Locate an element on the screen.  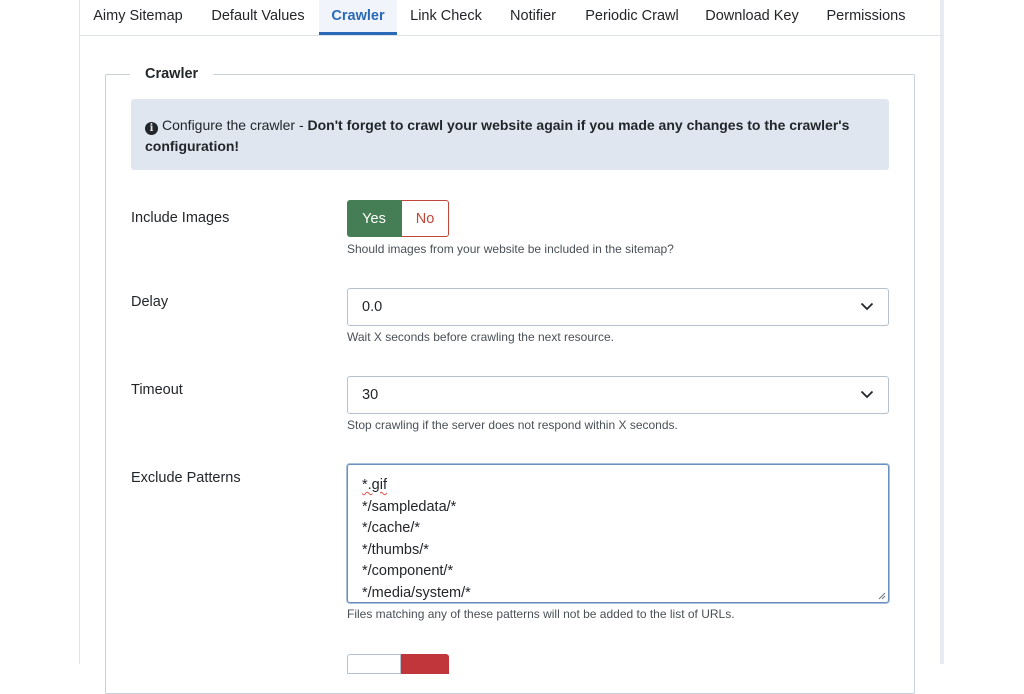
pattern-line: *.gif is located at coordinates (374, 485).